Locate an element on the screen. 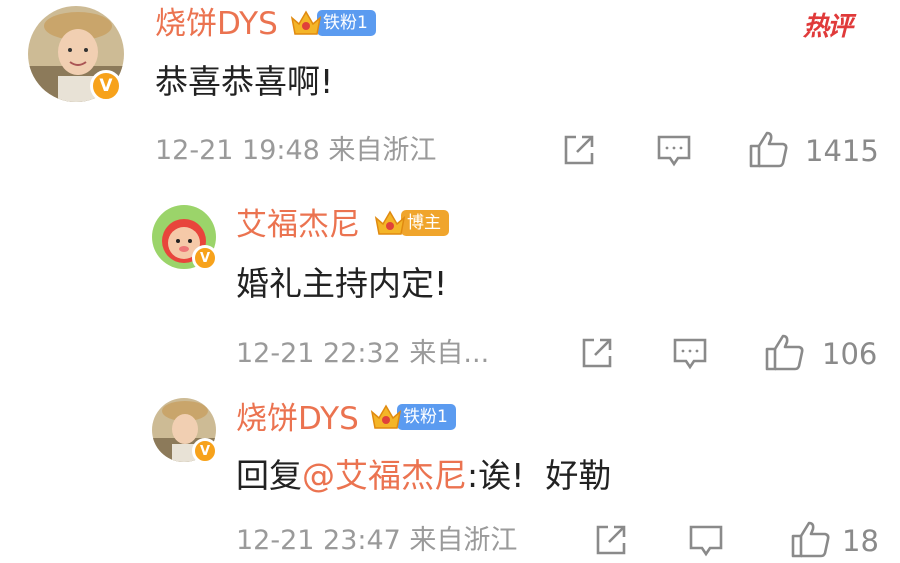 The height and width of the screenshot is (563, 900). comment-text: 婚礼主持内定! is located at coordinates (342, 283).